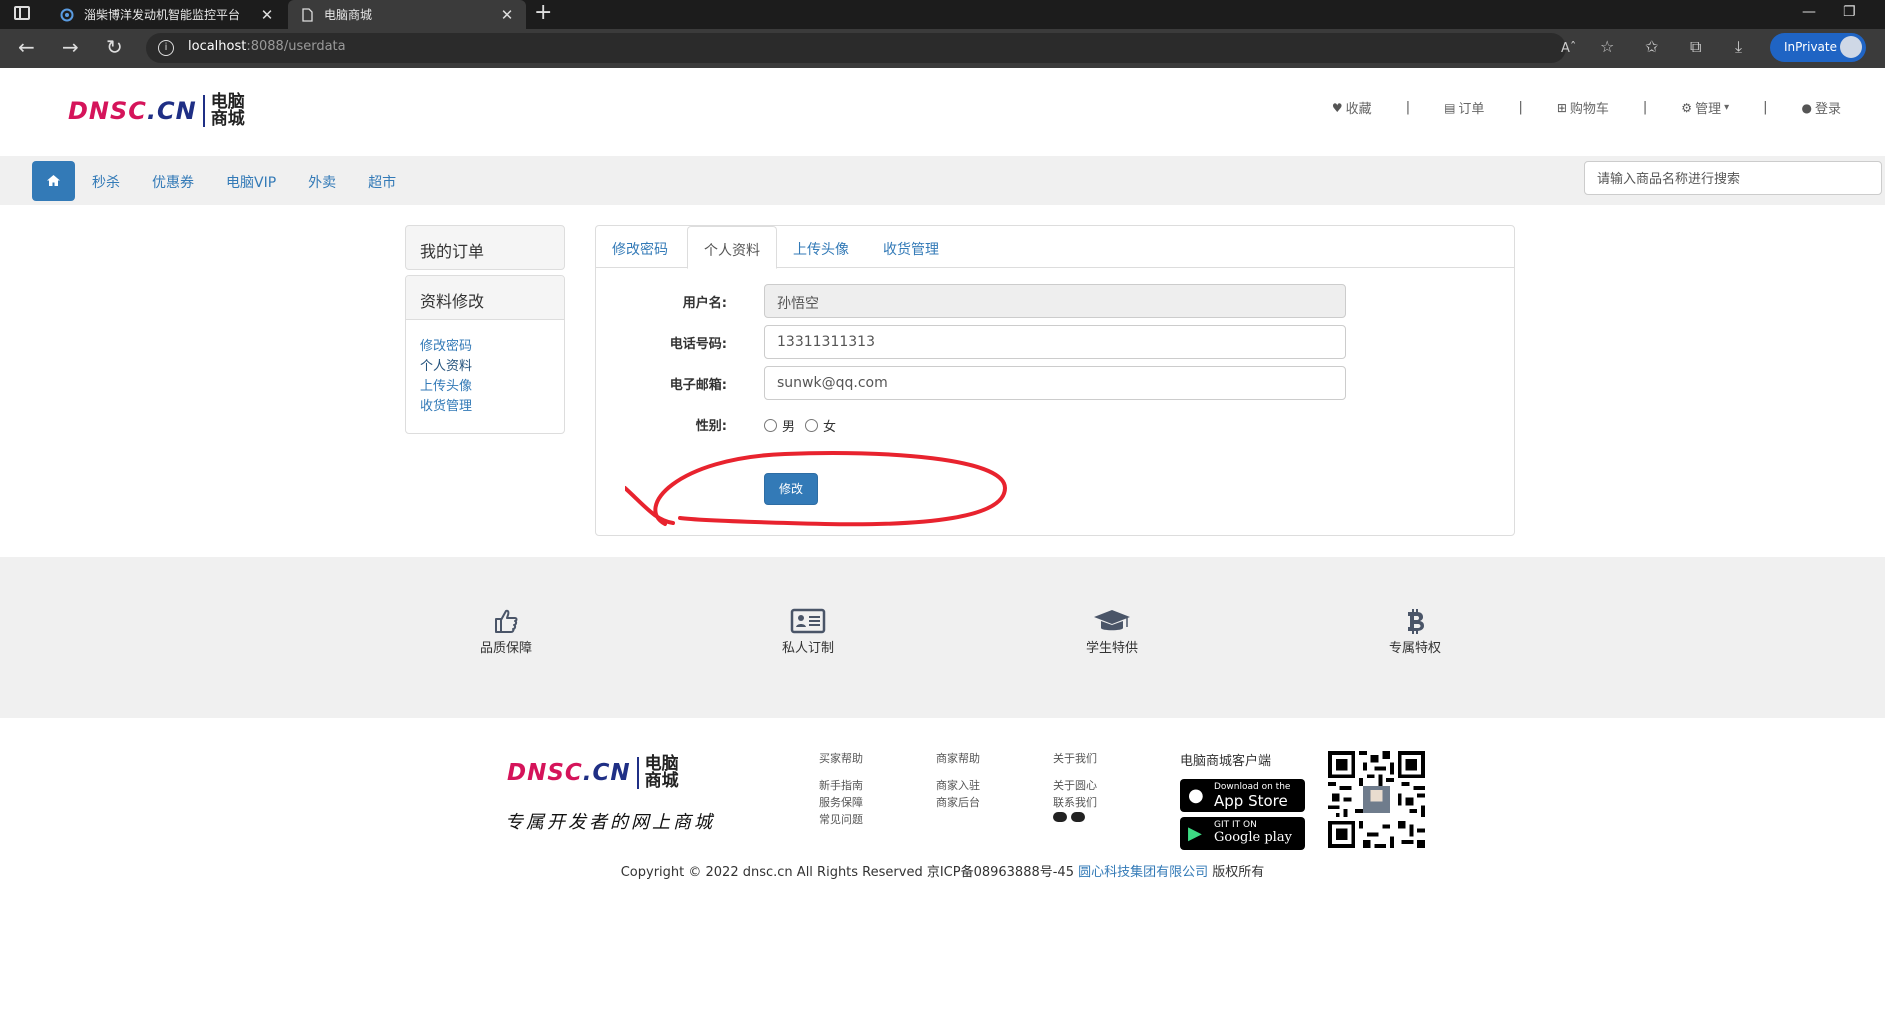 The height and width of the screenshot is (1012, 1885). Describe the element at coordinates (1810, 47) in the screenshot. I see `inprivate-label: InPrivate` at that location.